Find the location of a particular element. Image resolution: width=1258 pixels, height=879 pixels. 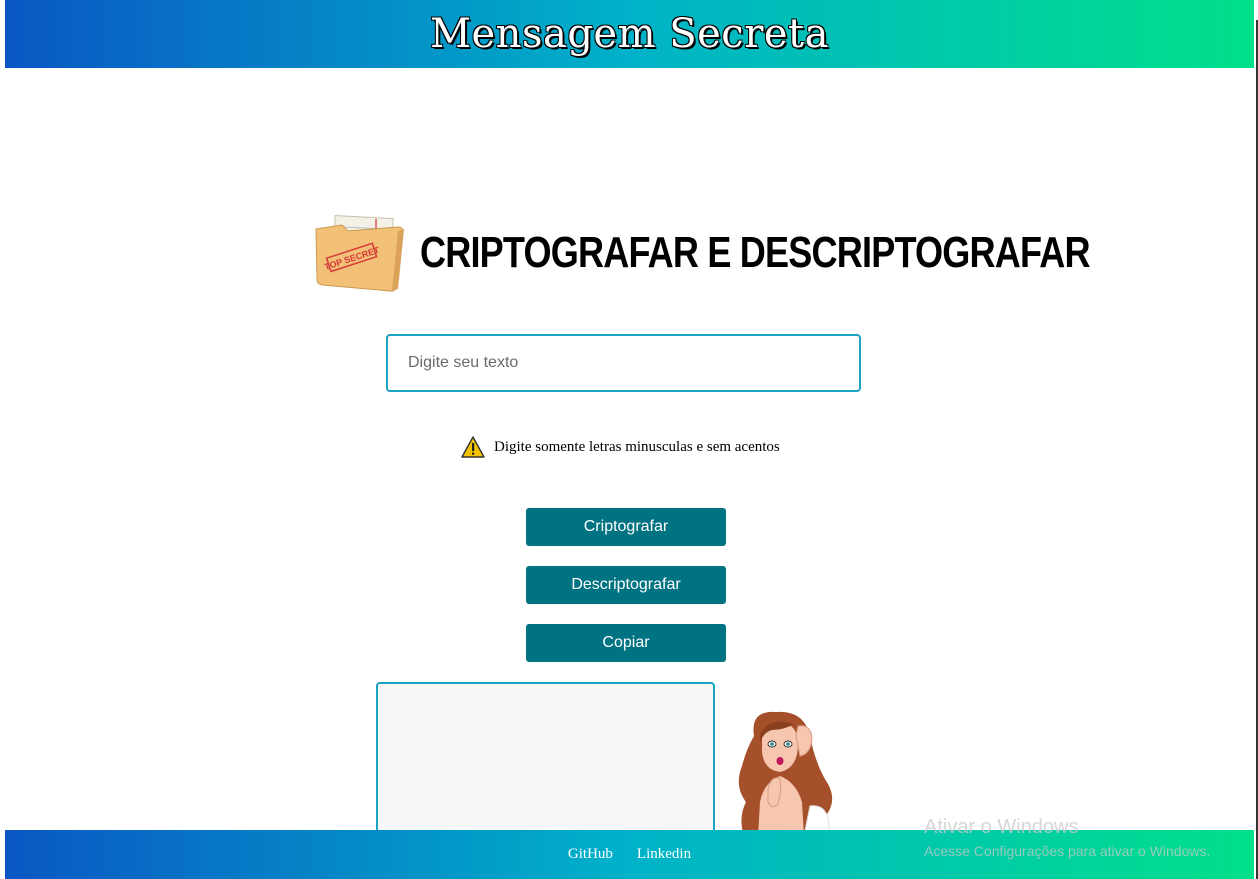

copy-button: Copiar is located at coordinates (626, 643).